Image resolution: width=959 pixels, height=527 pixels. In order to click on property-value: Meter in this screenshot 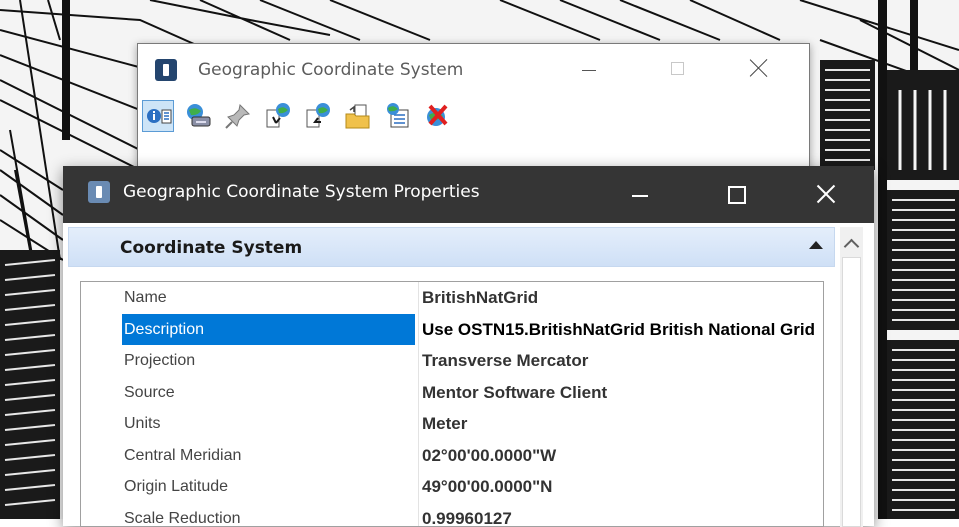, I will do `click(622, 423)`.